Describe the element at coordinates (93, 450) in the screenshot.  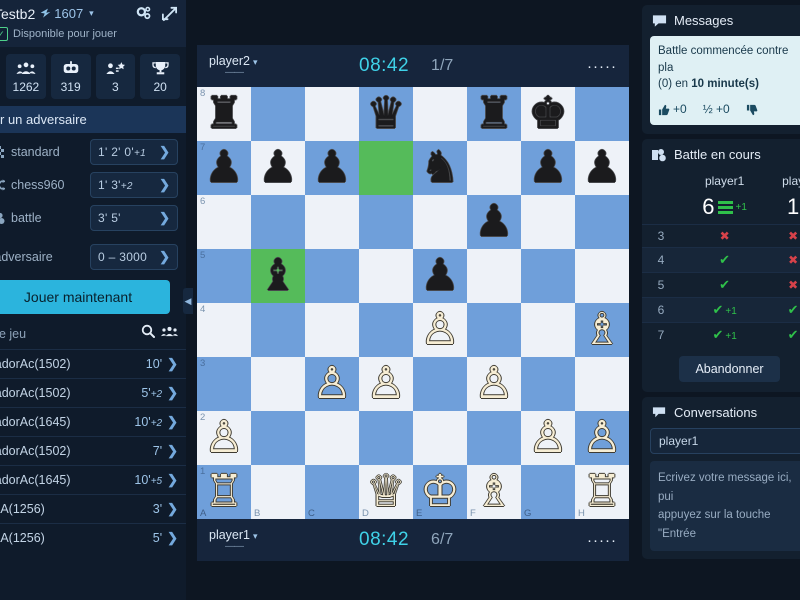
I see `list-item: ladorAc(1502) 7' ❯` at that location.